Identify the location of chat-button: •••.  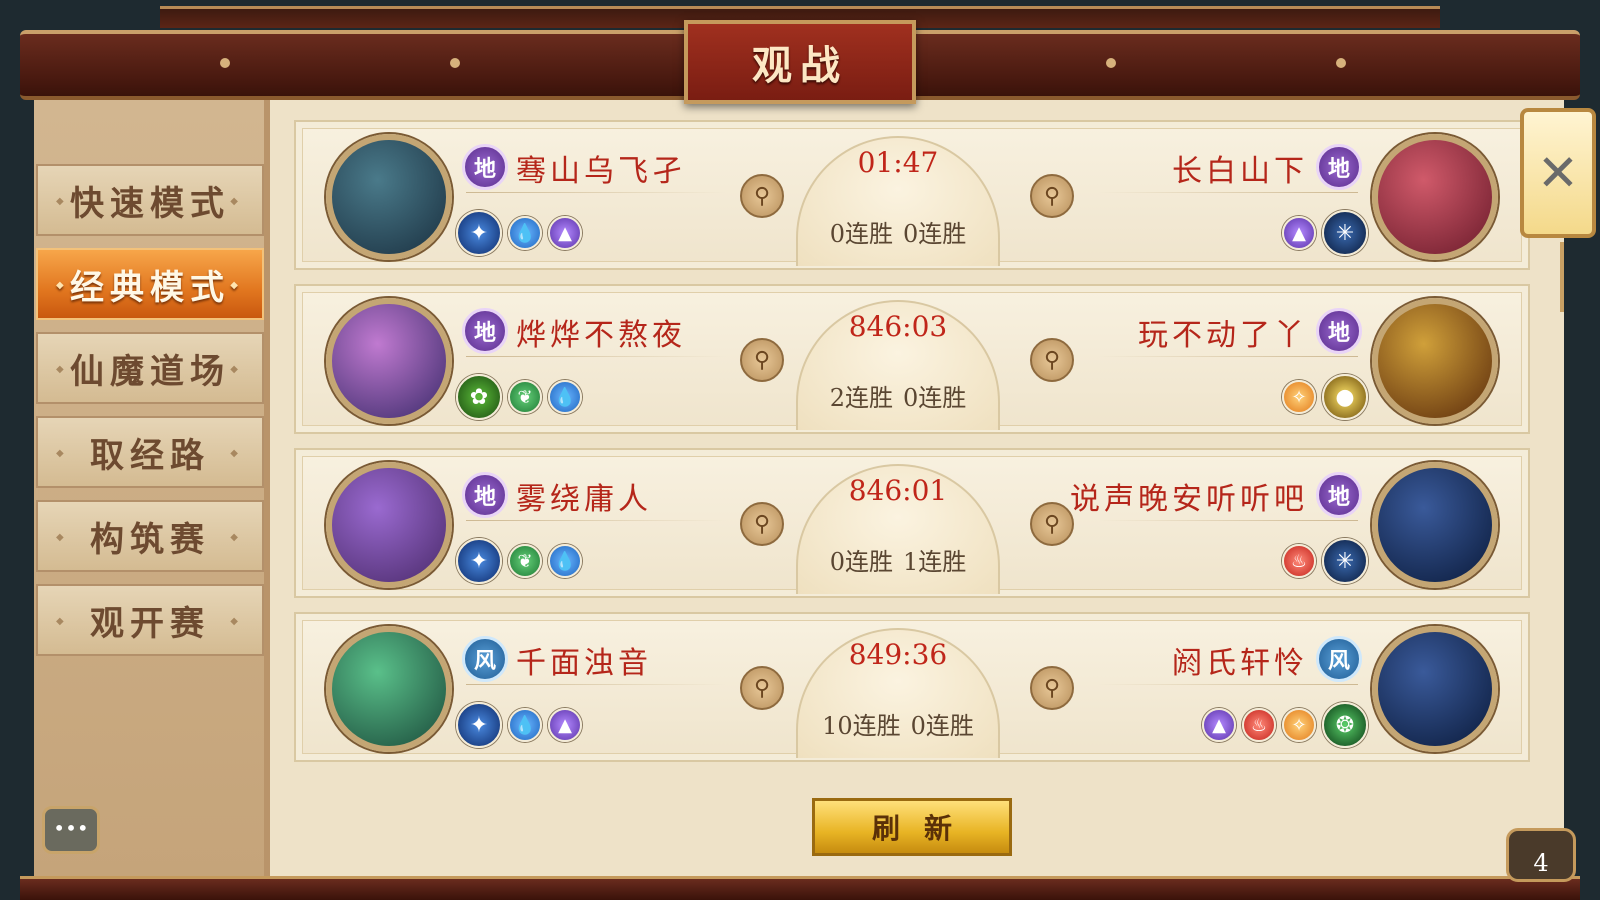
(71, 830).